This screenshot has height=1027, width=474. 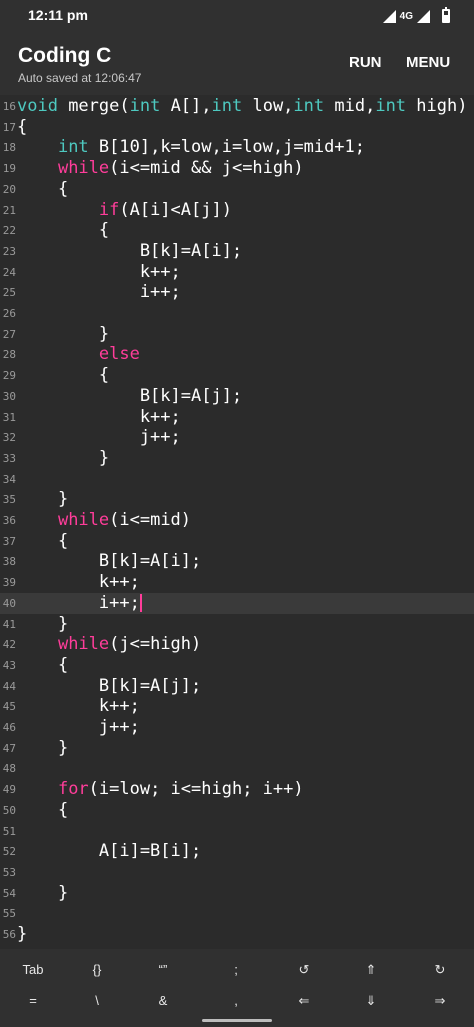 What do you see at coordinates (9, 355) in the screenshot?
I see `line-number: 28` at bounding box center [9, 355].